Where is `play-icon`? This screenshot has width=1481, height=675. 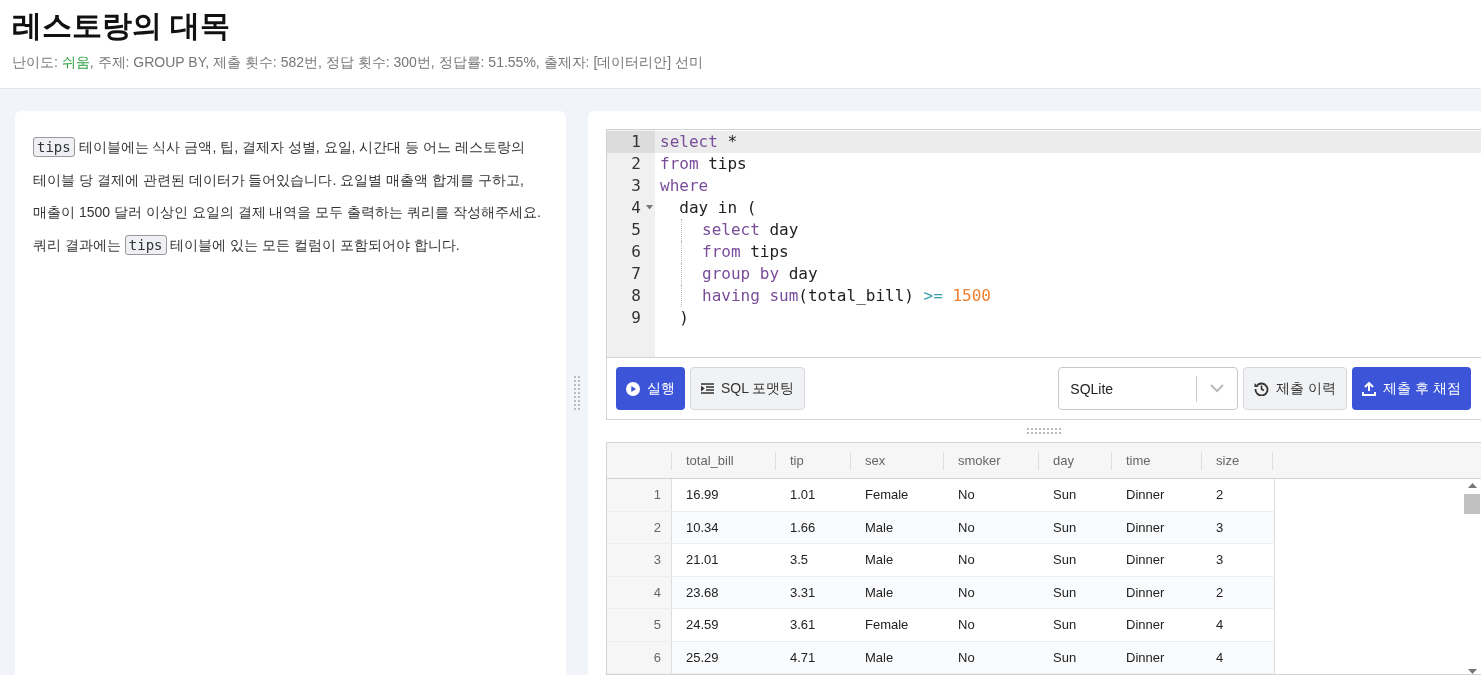 play-icon is located at coordinates (633, 388).